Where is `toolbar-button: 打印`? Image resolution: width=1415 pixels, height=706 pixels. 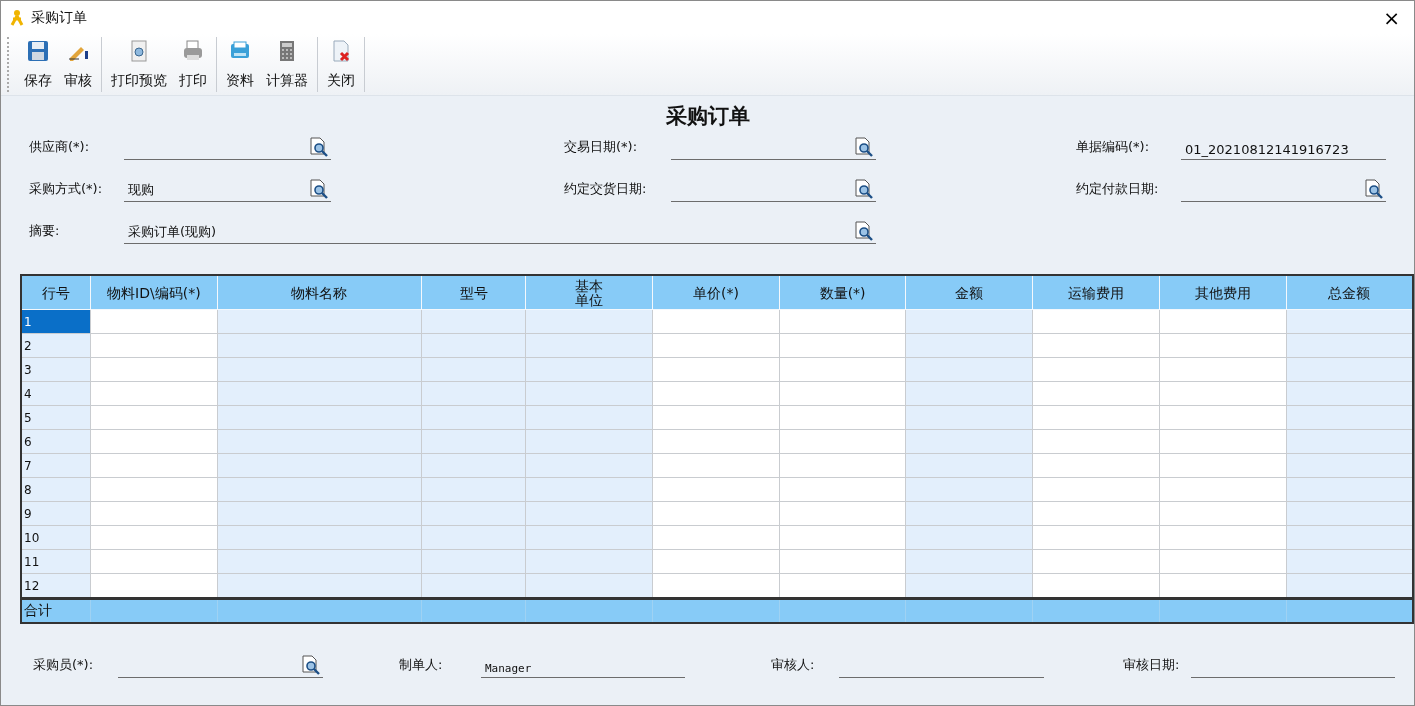 toolbar-button: 打印 is located at coordinates (193, 64).